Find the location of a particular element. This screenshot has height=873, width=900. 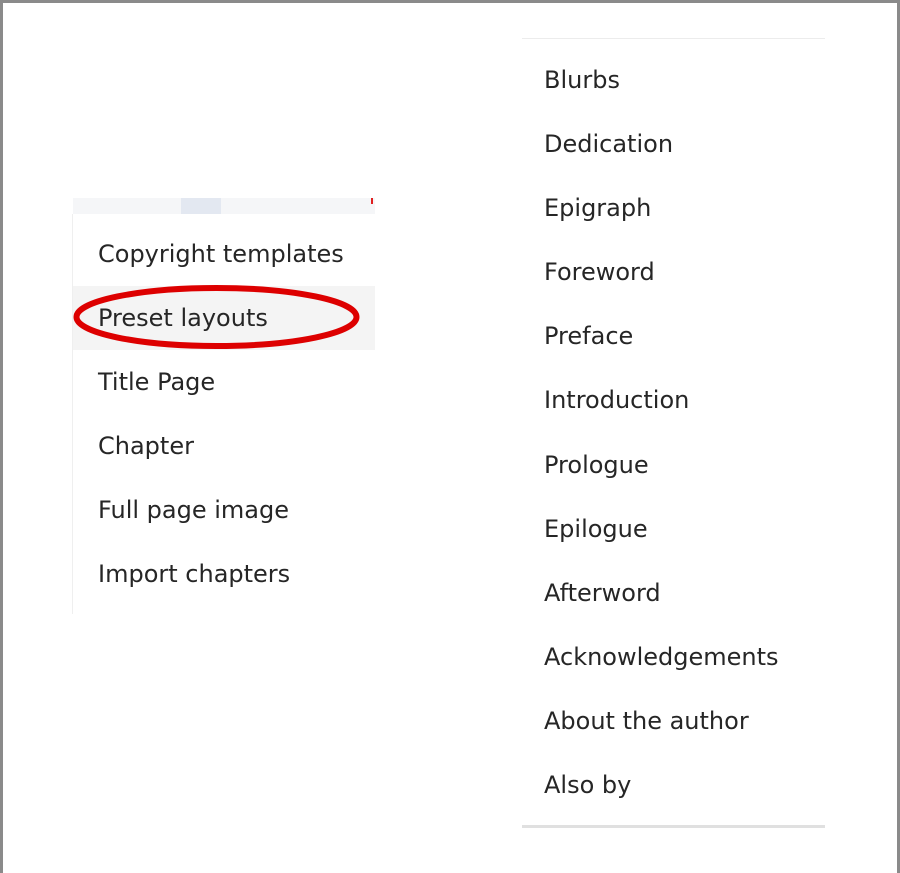

menu-item-full-page-image: Full page image is located at coordinates (224, 510).